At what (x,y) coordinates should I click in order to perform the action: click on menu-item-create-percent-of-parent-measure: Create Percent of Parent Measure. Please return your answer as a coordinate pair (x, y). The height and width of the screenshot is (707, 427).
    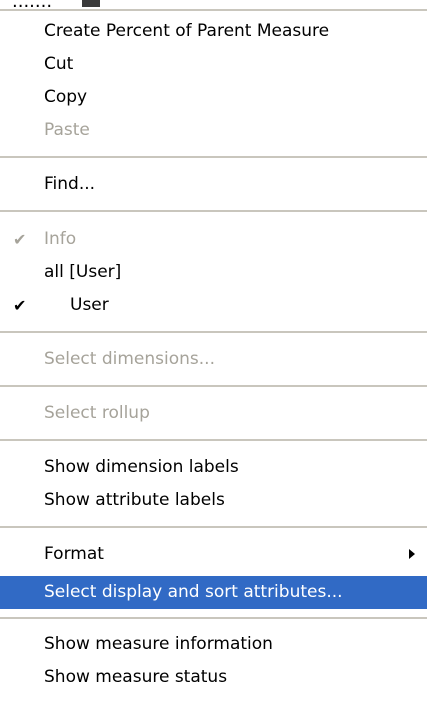
    Looking at the image, I should click on (213, 31).